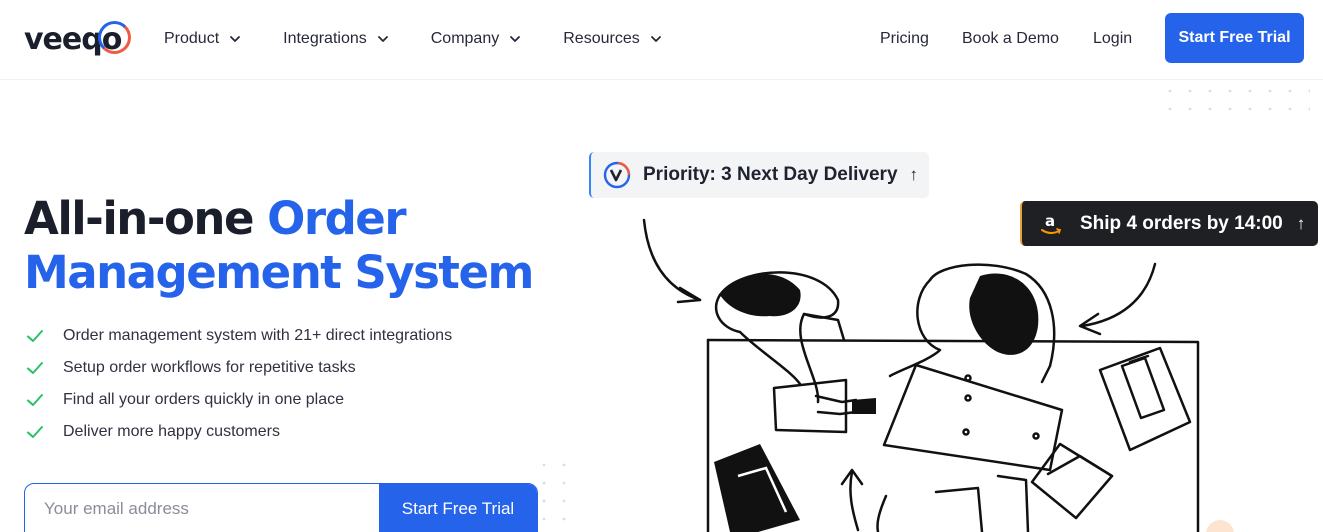 The height and width of the screenshot is (532, 1323). What do you see at coordinates (465, 38) in the screenshot?
I see `nav-item-label: Company` at bounding box center [465, 38].